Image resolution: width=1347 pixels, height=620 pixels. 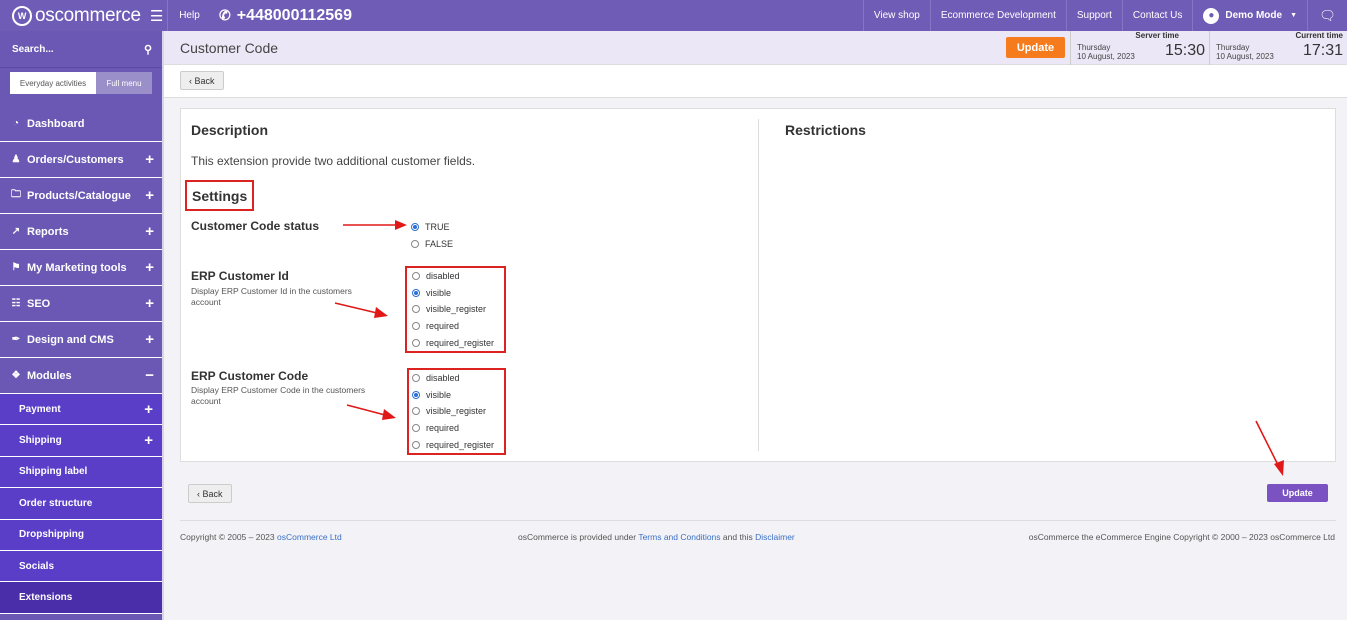 I want to click on sidebar-subitem-label: Dropshipping, so click(x=51, y=535).